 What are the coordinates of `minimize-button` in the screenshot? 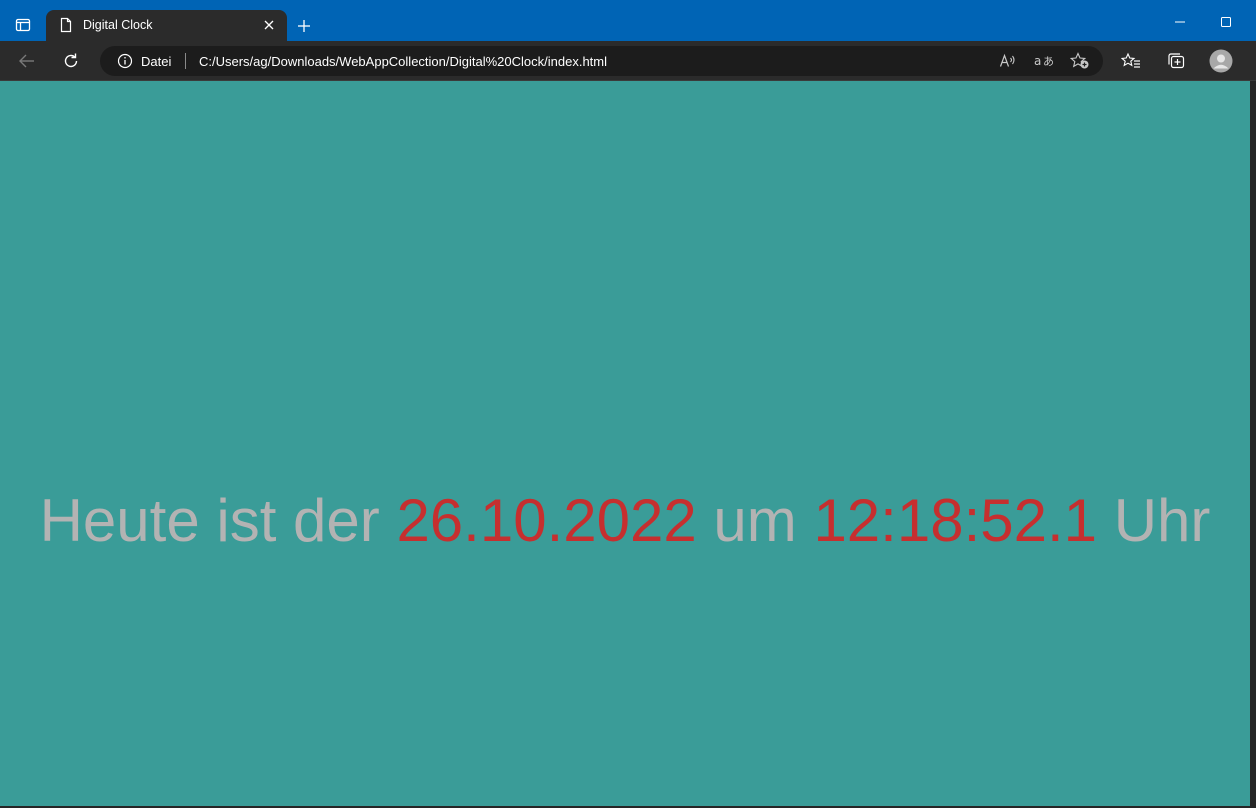 It's located at (1180, 22).